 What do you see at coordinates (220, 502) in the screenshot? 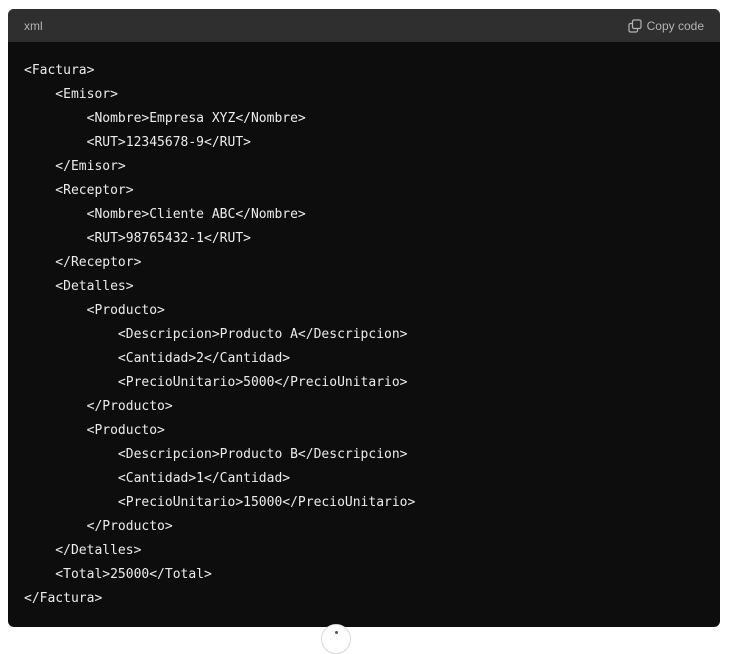
I see `code-line: <PrecioUnitario>15000</PrecioUnitario>` at bounding box center [220, 502].